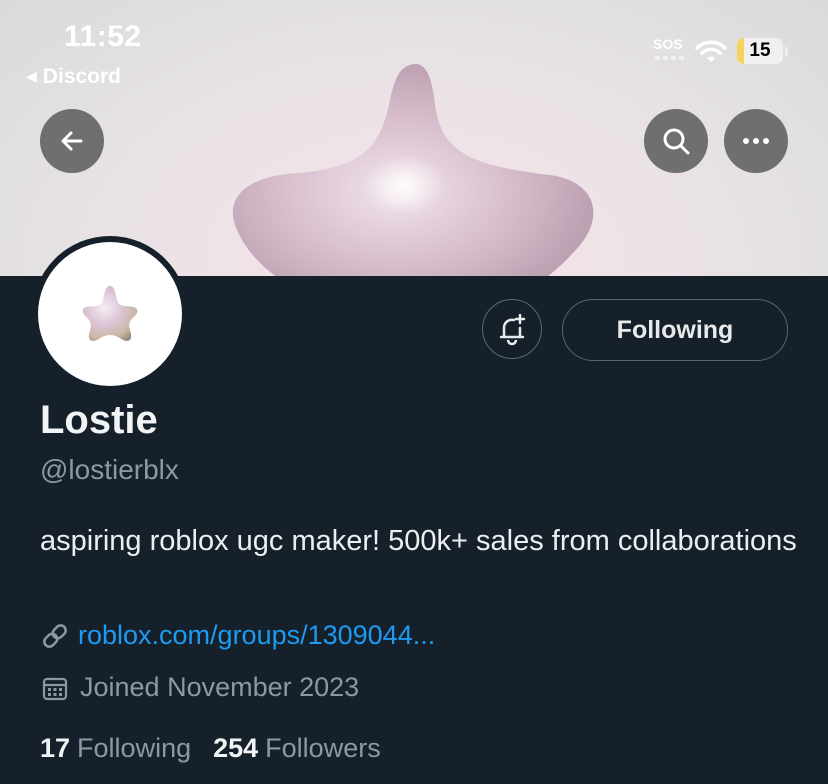 Image resolution: width=828 pixels, height=784 pixels. What do you see at coordinates (675, 330) in the screenshot?
I see `following-button: Following` at bounding box center [675, 330].